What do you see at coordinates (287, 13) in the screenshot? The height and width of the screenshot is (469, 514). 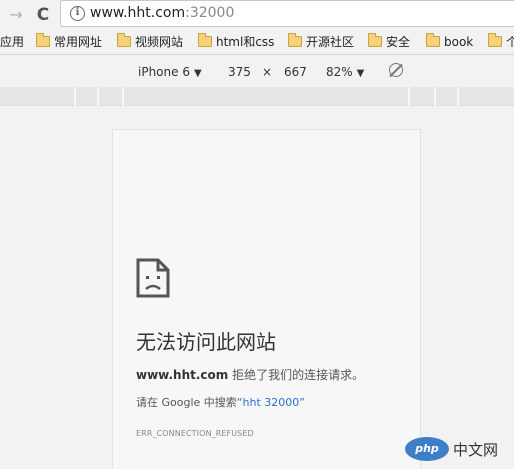 I see `address-bar: i www.hht.com:32000` at bounding box center [287, 13].